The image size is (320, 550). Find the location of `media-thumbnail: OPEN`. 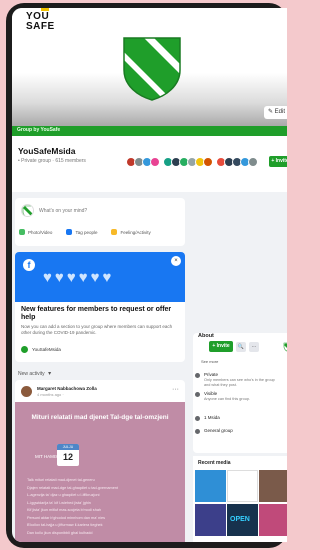

media-thumbnail: OPEN is located at coordinates (242, 520).